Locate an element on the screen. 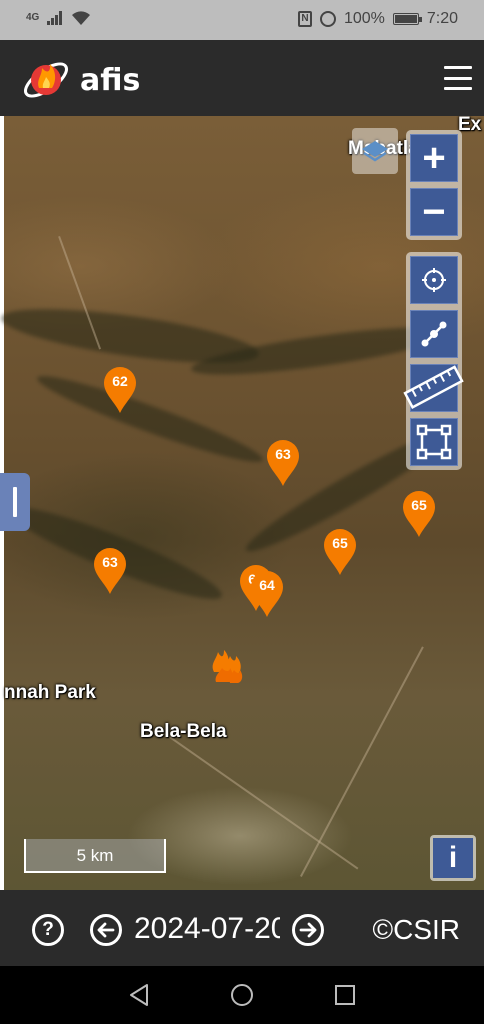  nfc-icon: N is located at coordinates (304, 19).